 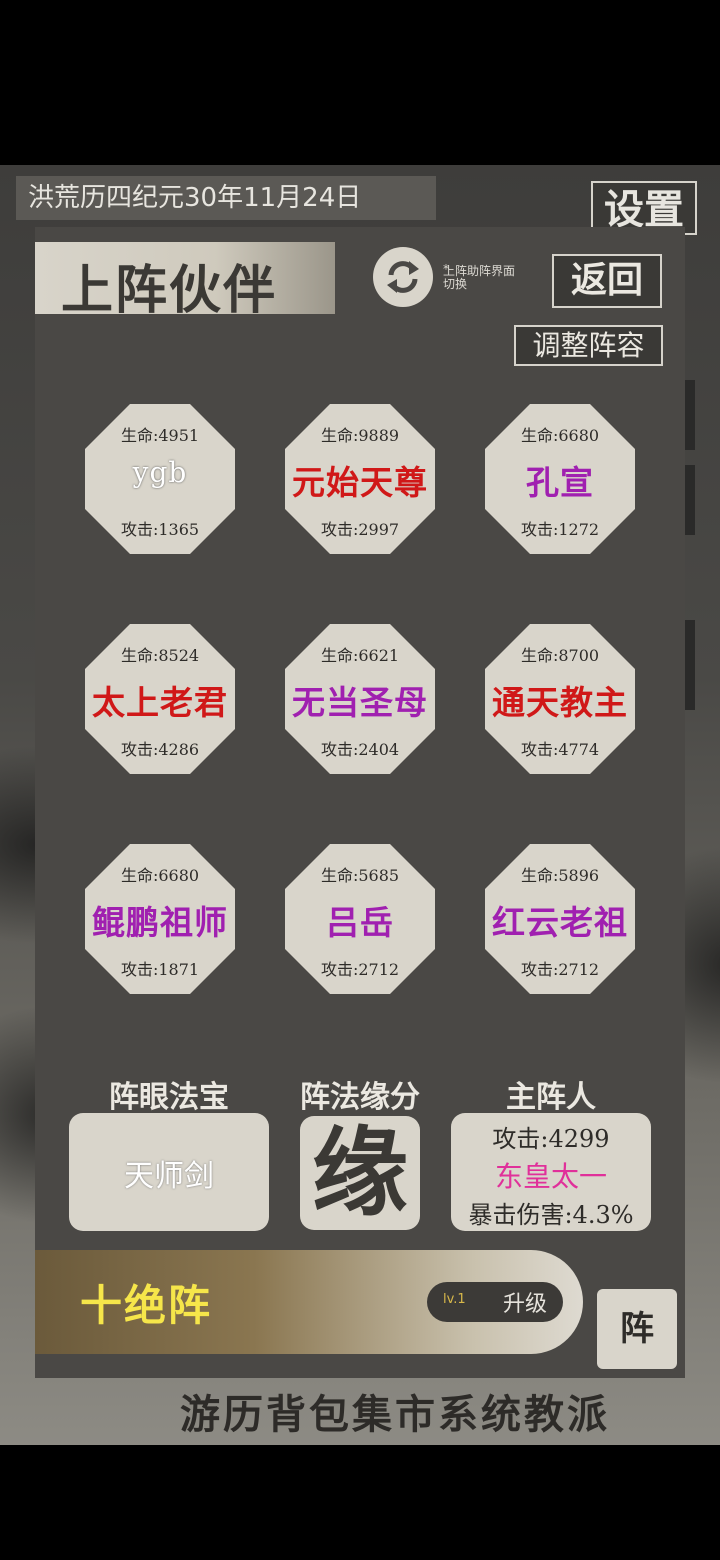 I want to click on formation-eye-label: 阵眼法宝, so click(x=169, y=1097).